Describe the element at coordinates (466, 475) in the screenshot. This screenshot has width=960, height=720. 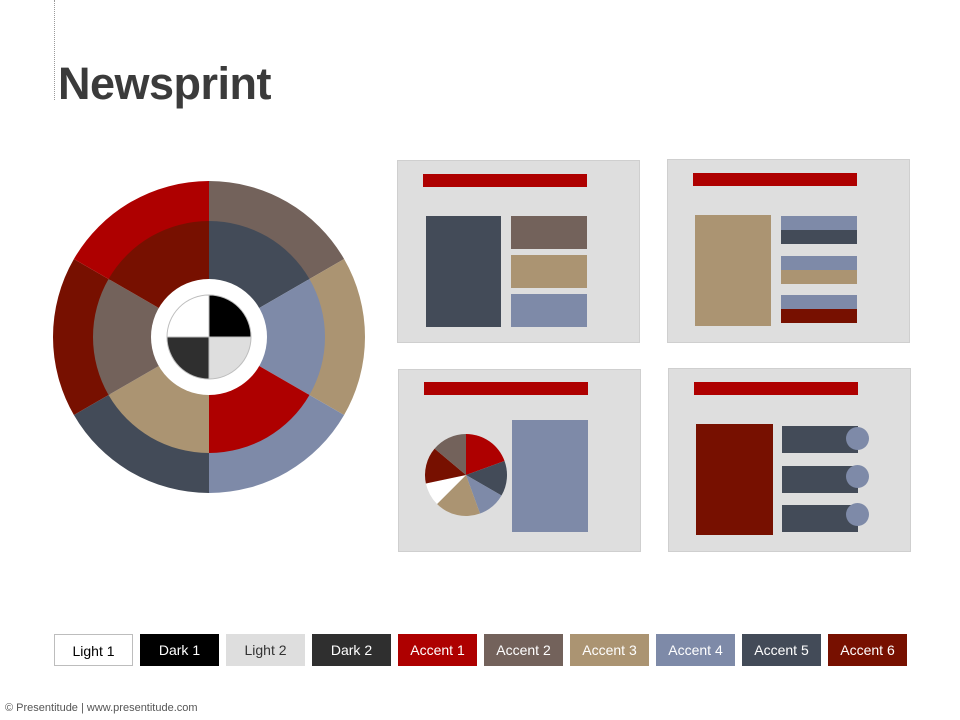
I see `mini-pie-chart` at that location.